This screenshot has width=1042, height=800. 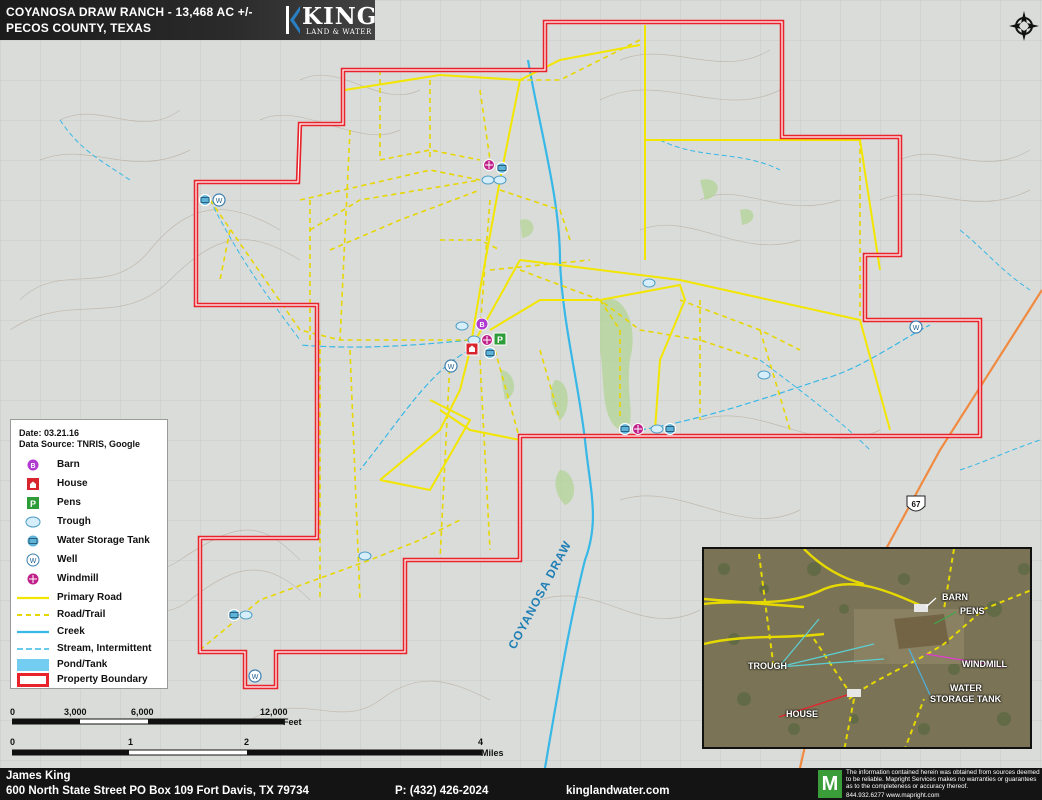 What do you see at coordinates (972, 611) in the screenshot?
I see `inset-label-pens: PENS` at bounding box center [972, 611].